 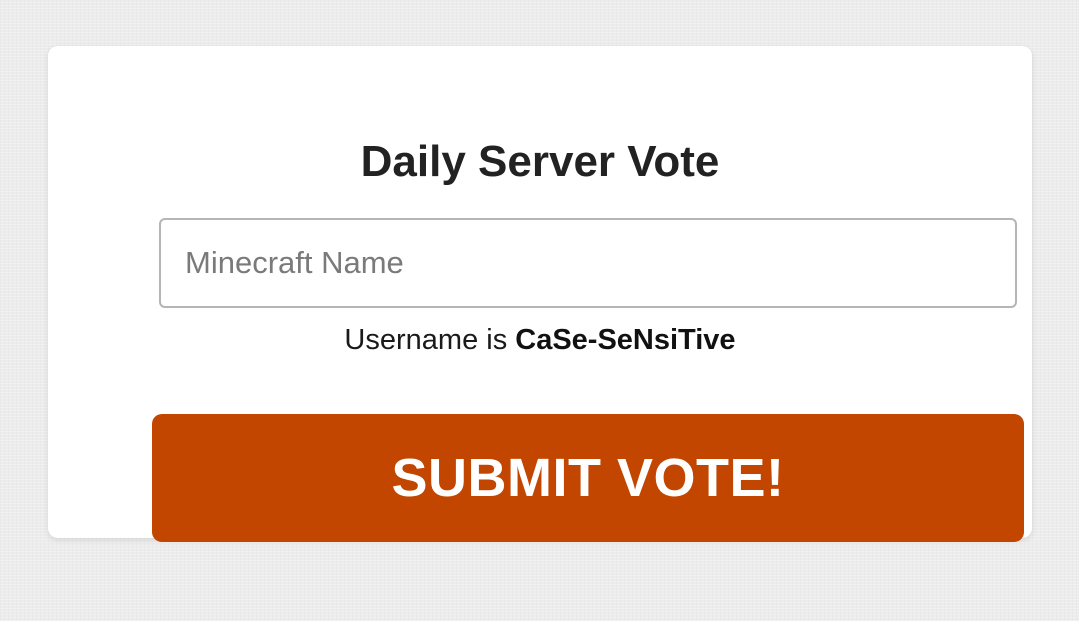 I want to click on hint-emphasis: CaSe-SeNsiTive, so click(x=625, y=340).